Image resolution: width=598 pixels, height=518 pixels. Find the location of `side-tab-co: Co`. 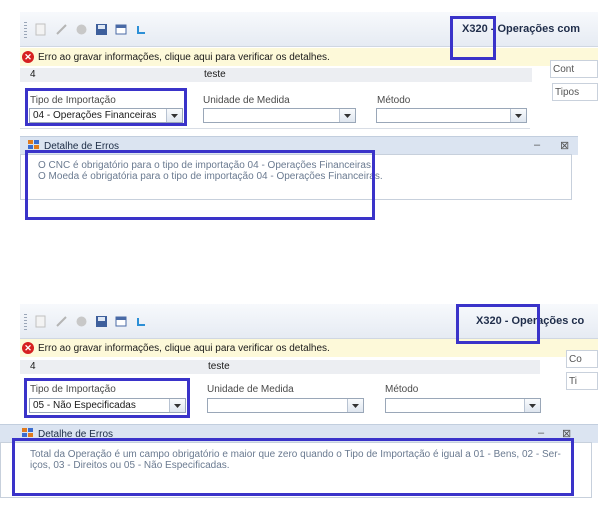

side-tab-co: Co is located at coordinates (582, 359).